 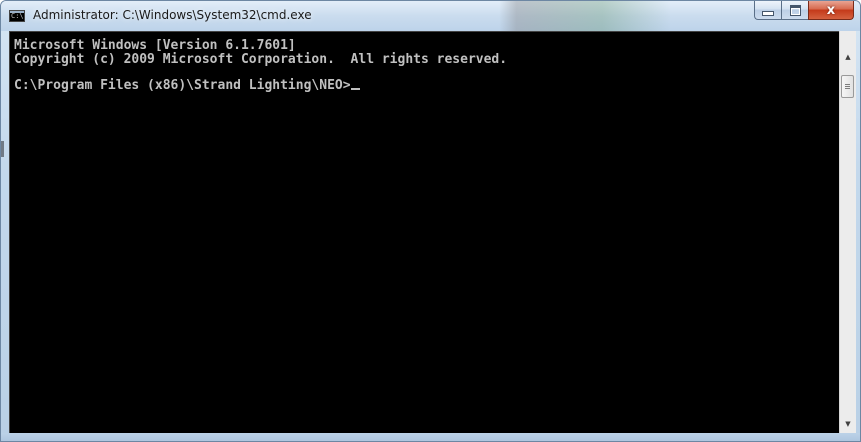 I want to click on scroll-up-arrow-icon: ▲, so click(x=848, y=57).